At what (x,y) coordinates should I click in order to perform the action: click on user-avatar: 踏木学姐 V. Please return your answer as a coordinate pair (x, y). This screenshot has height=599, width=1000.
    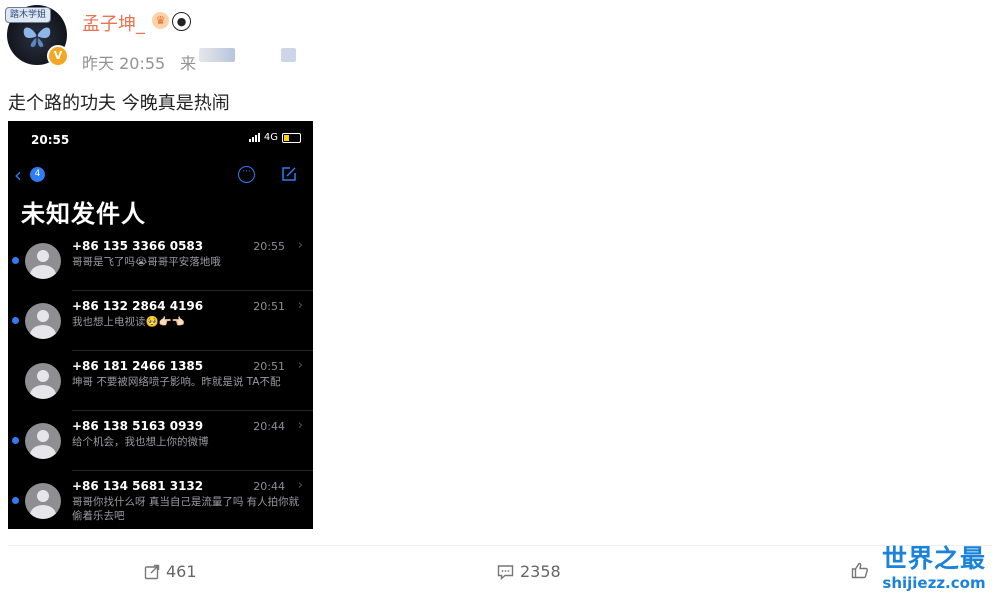
    Looking at the image, I should click on (37, 36).